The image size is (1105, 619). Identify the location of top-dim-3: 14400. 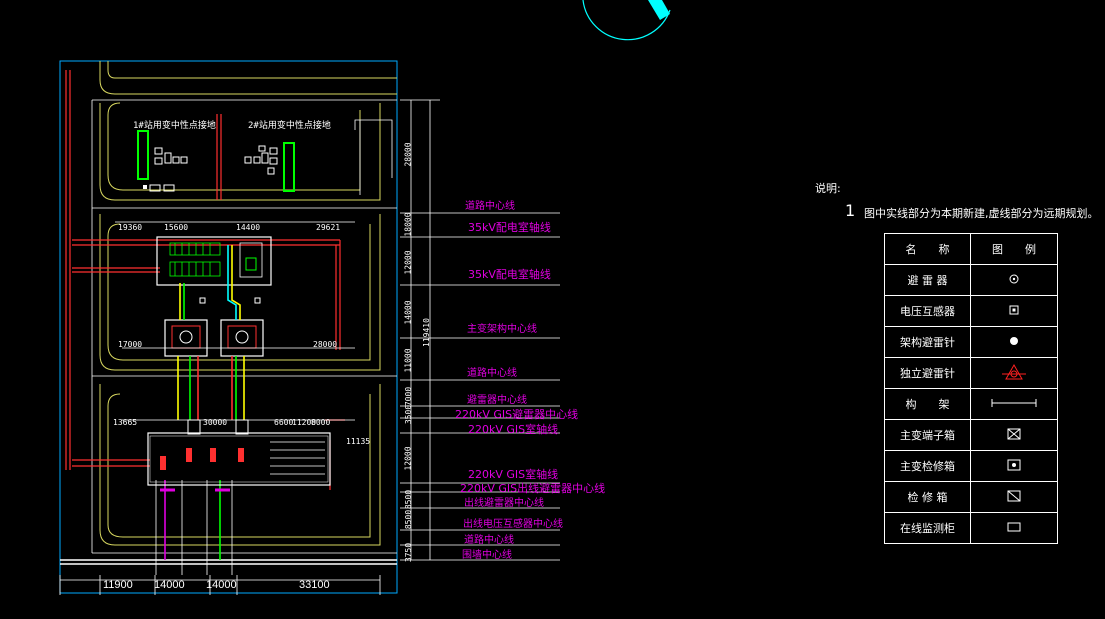
(248, 227).